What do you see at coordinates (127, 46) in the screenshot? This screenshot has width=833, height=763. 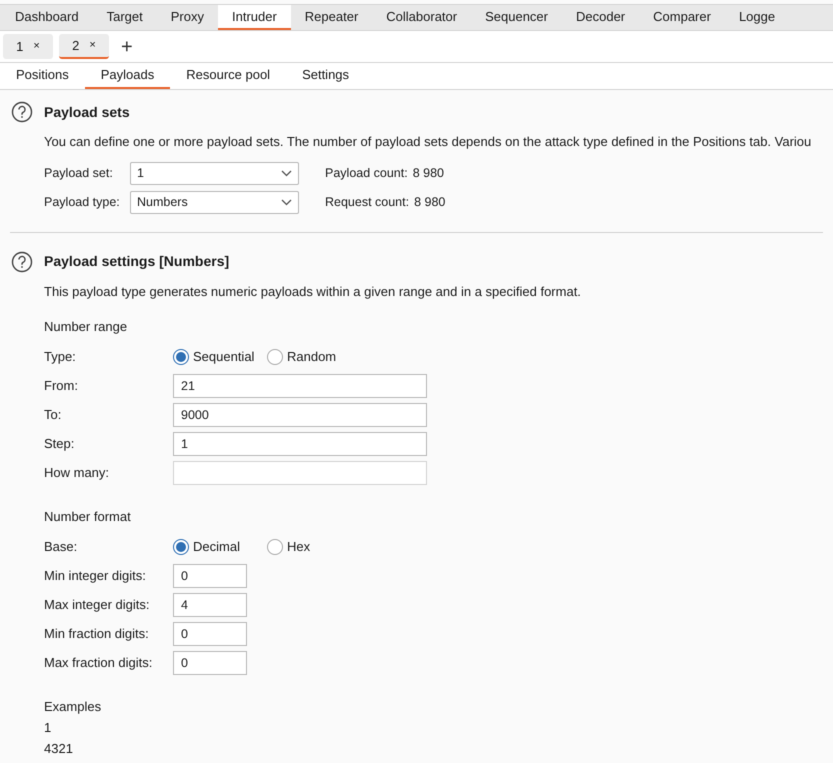 I see `add-tab-button: +` at bounding box center [127, 46].